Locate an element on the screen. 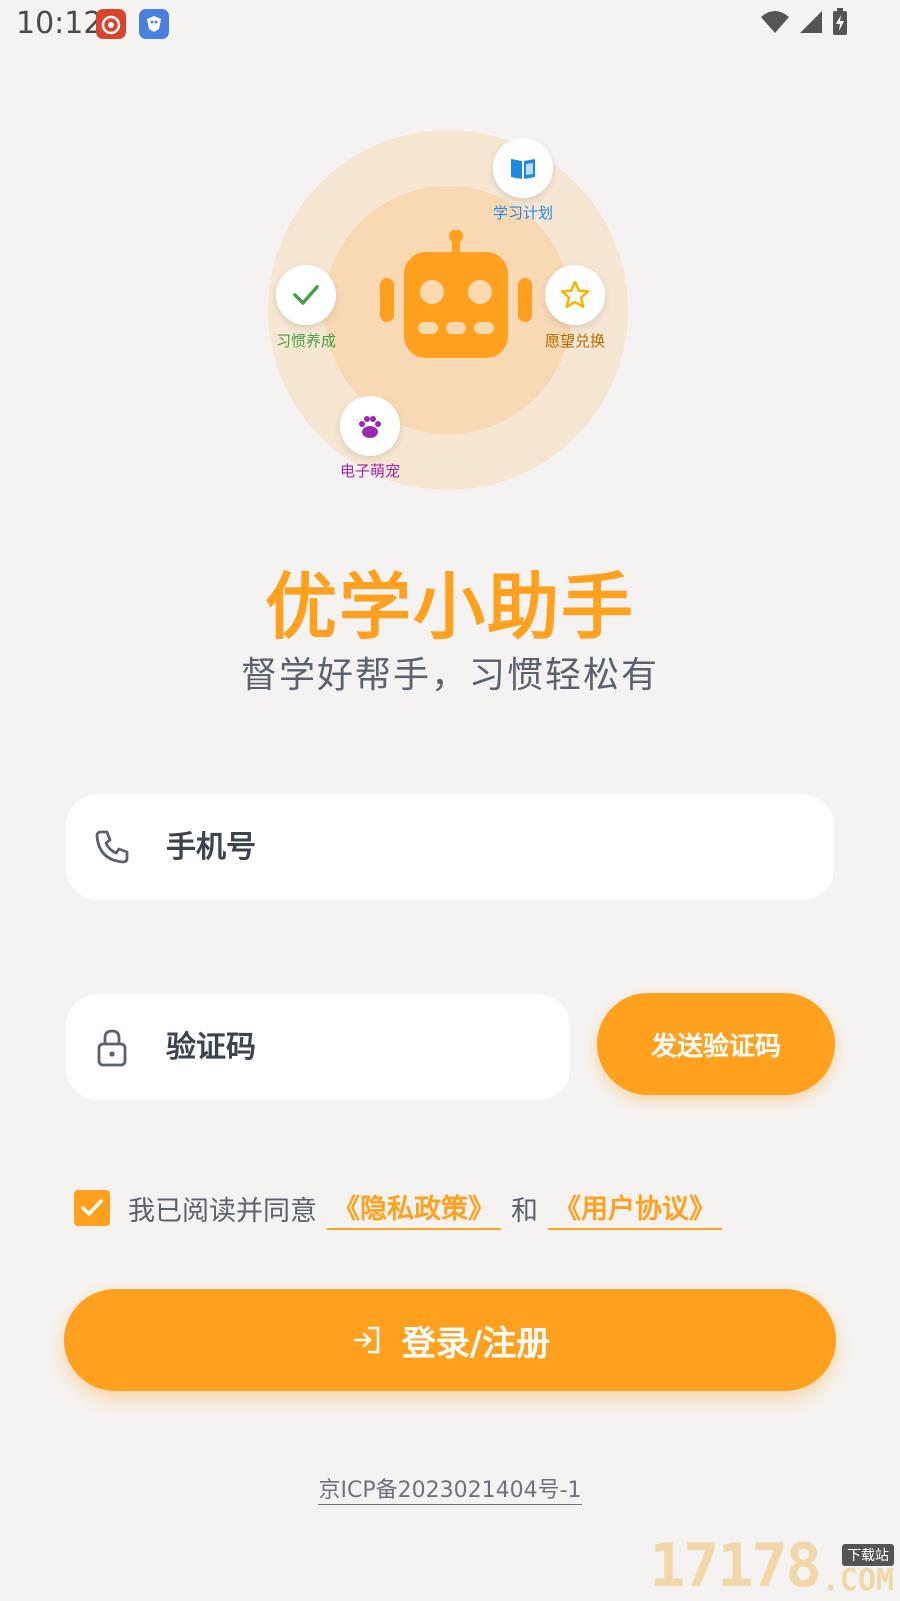  status-bar: 10:12 is located at coordinates (450, 24).